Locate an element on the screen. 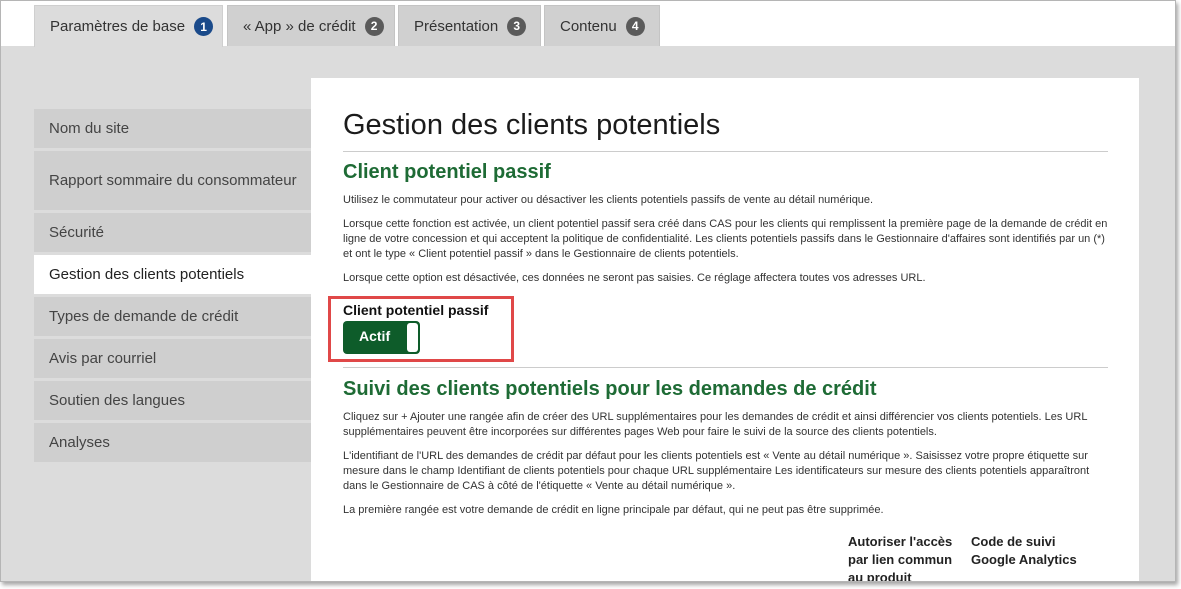  tab-app-de-credit: « App » de crédit 2 is located at coordinates (311, 25).